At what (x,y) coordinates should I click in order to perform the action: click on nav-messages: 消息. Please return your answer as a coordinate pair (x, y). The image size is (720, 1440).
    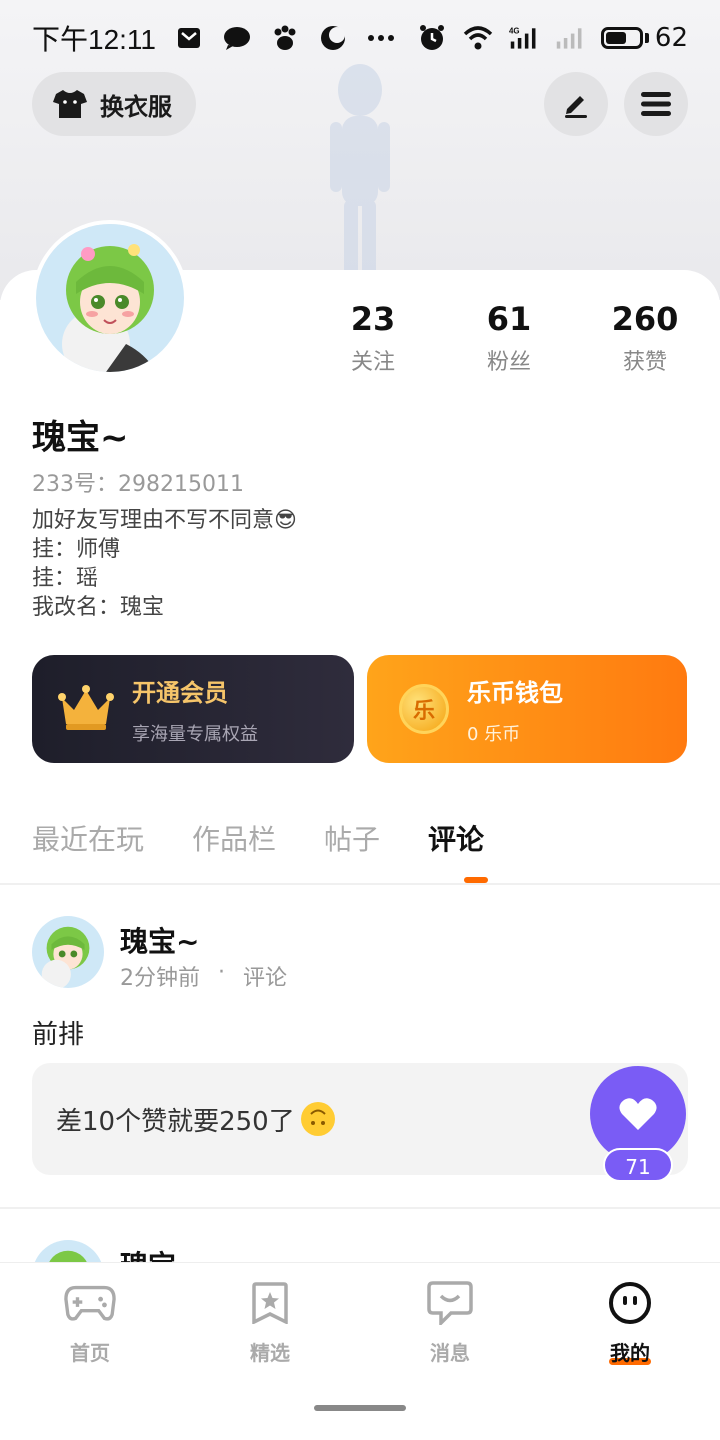
    Looking at the image, I should click on (450, 1323).